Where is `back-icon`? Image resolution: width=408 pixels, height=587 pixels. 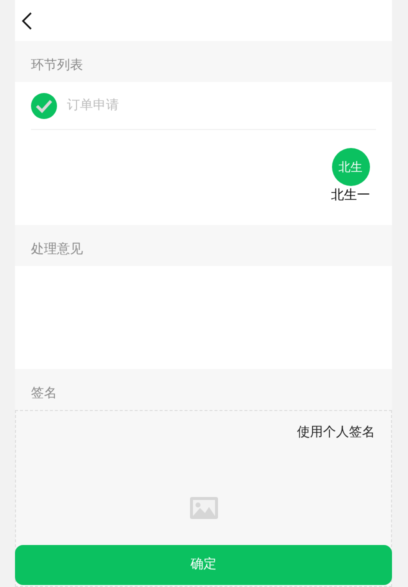
back-icon is located at coordinates (27, 21).